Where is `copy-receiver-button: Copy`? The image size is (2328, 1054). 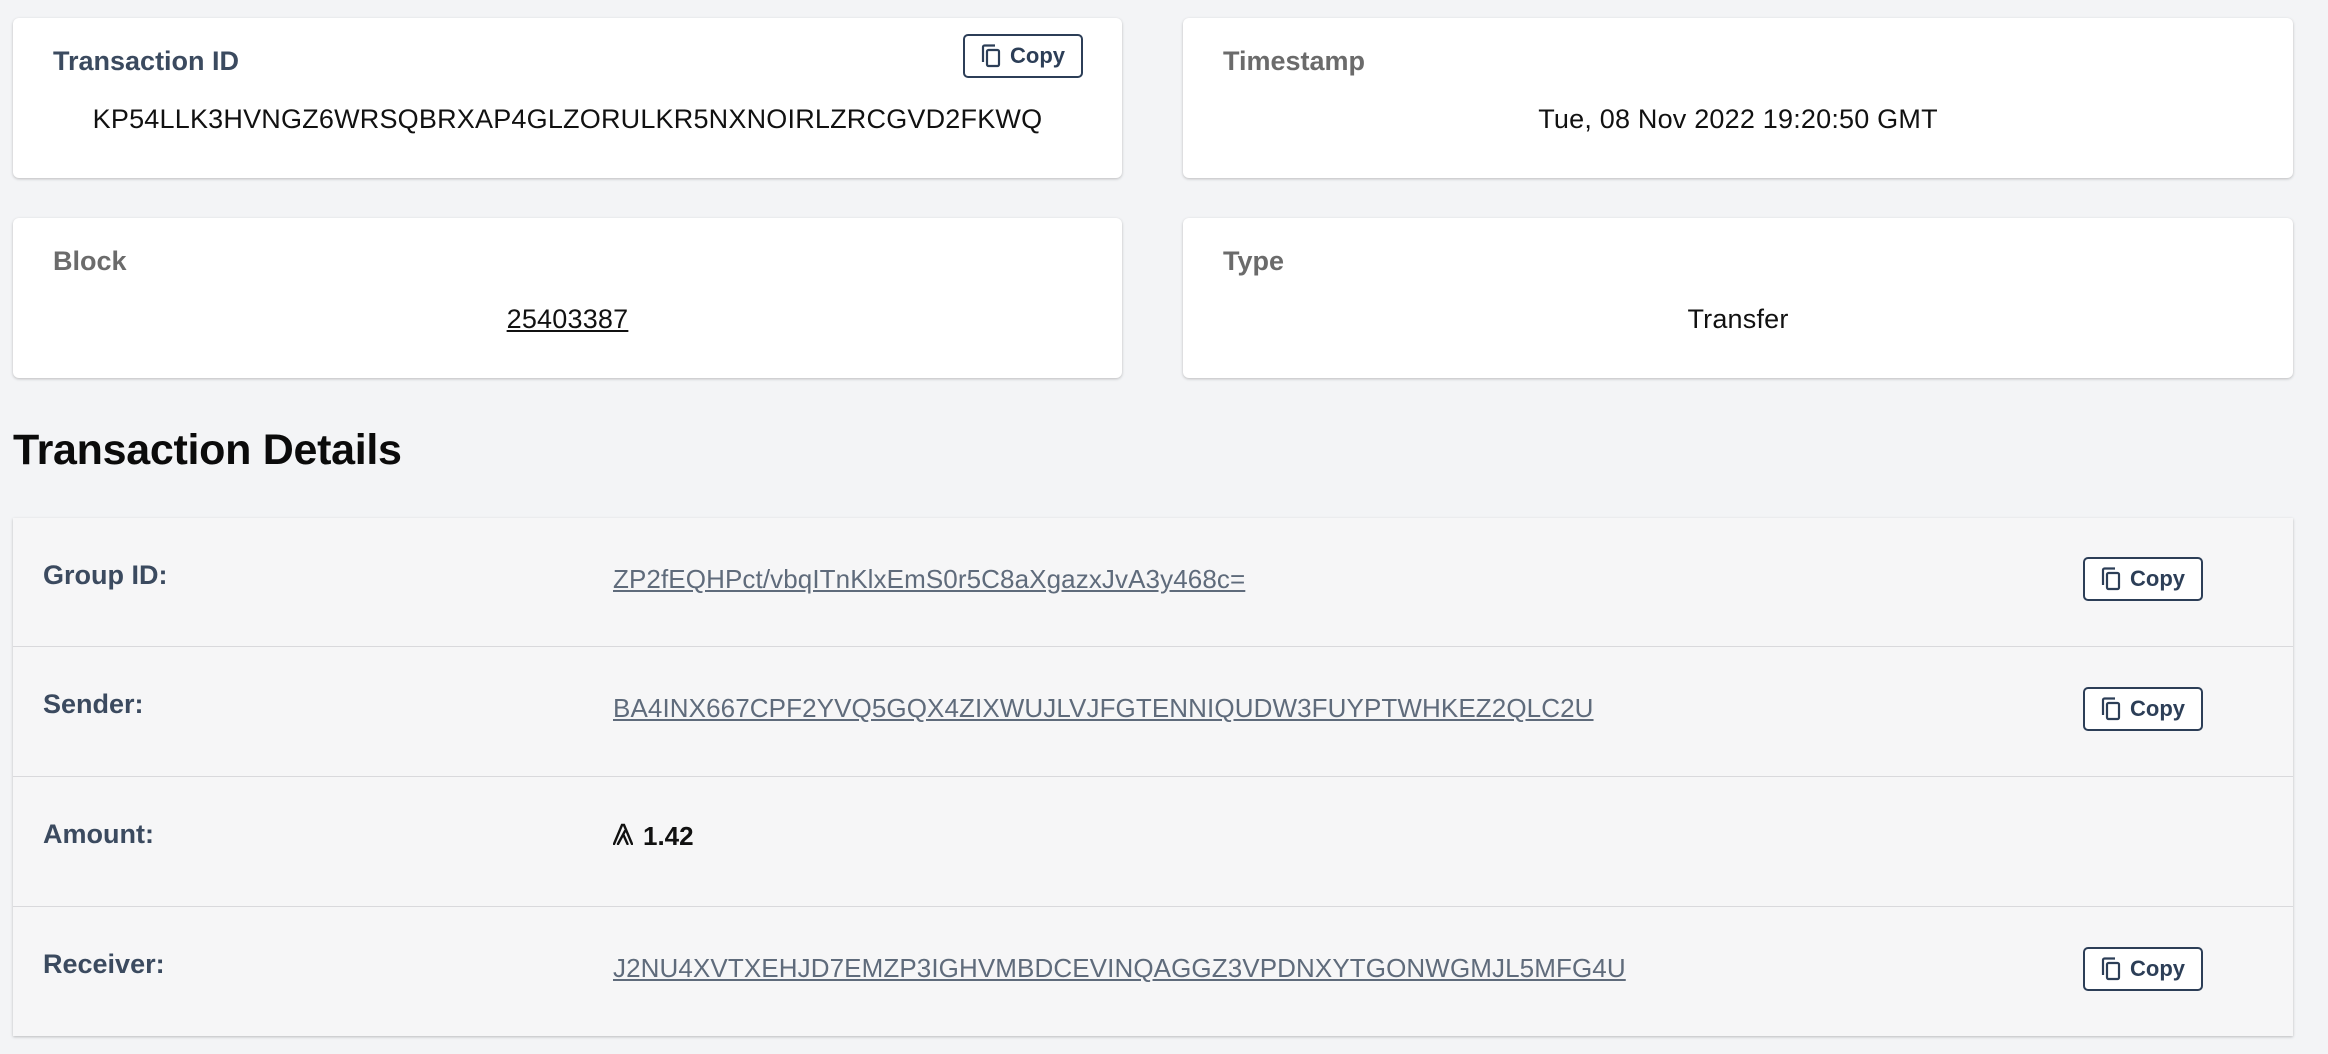 copy-receiver-button: Copy is located at coordinates (2143, 969).